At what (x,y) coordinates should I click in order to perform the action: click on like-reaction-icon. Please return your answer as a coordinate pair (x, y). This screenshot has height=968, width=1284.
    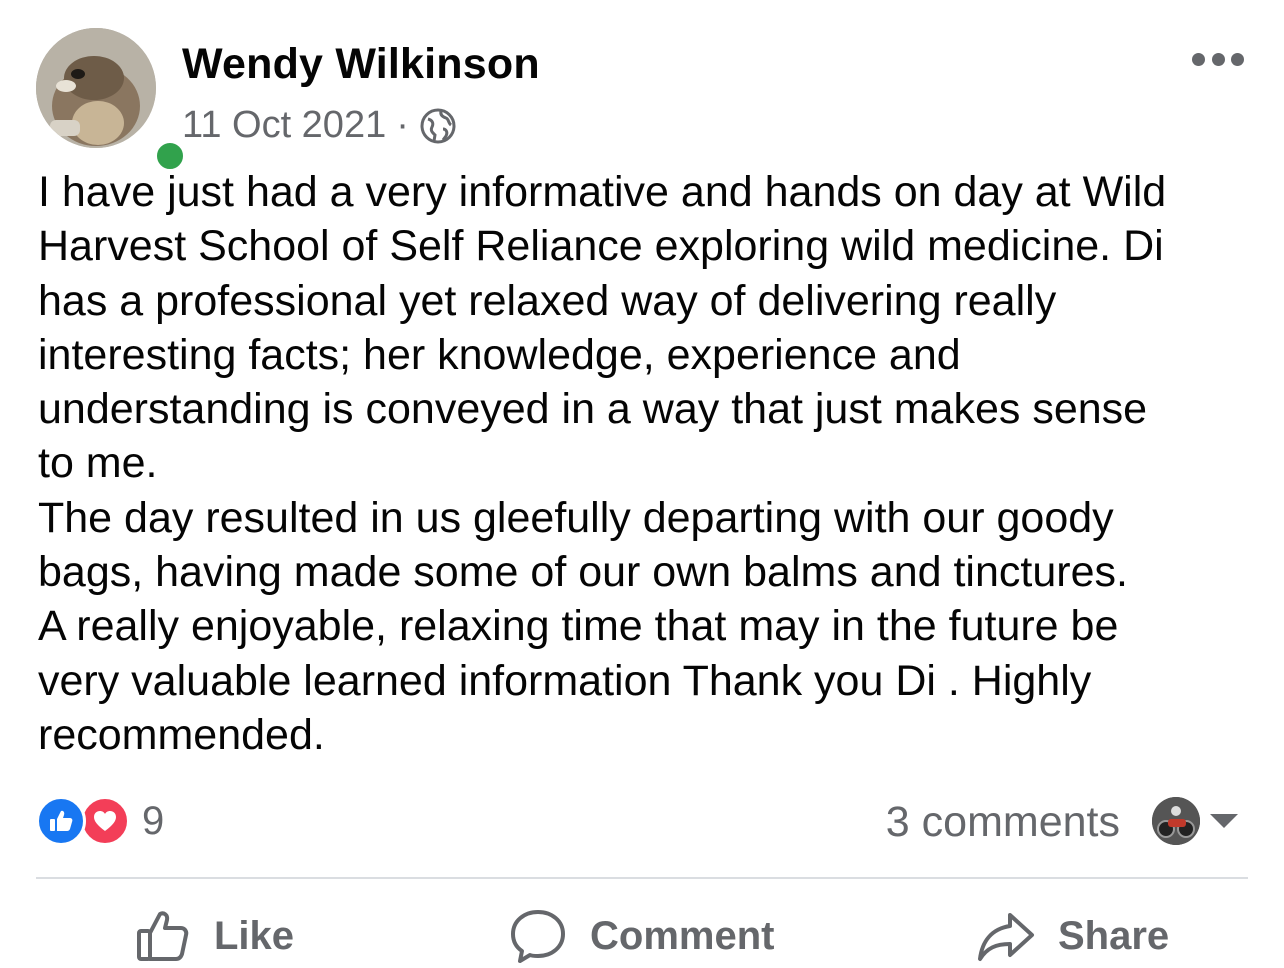
    Looking at the image, I should click on (61, 821).